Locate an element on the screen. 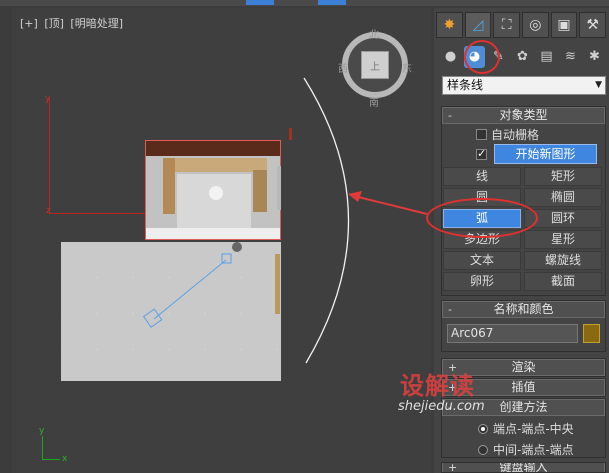  cameras-icon: ✿ is located at coordinates (522, 57).